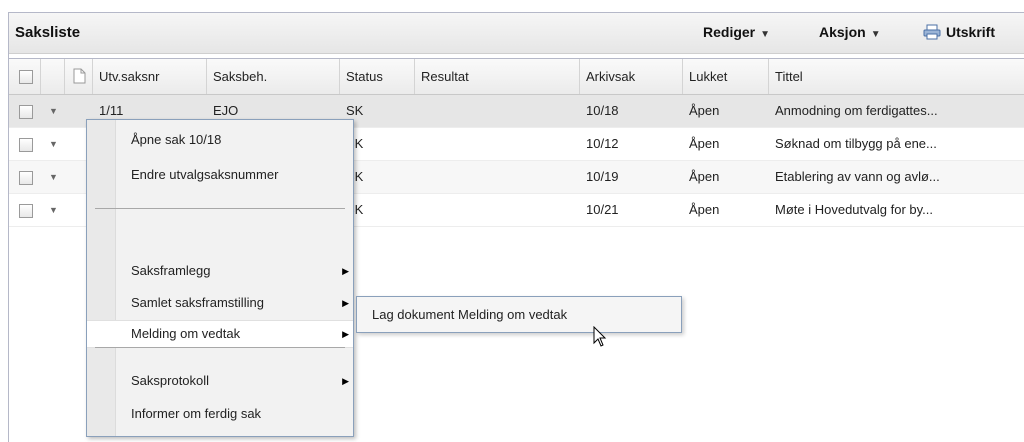 The image size is (1024, 442). I want to click on menu-item-samlet: Samlet saksframstilling ▶, so click(220, 303).